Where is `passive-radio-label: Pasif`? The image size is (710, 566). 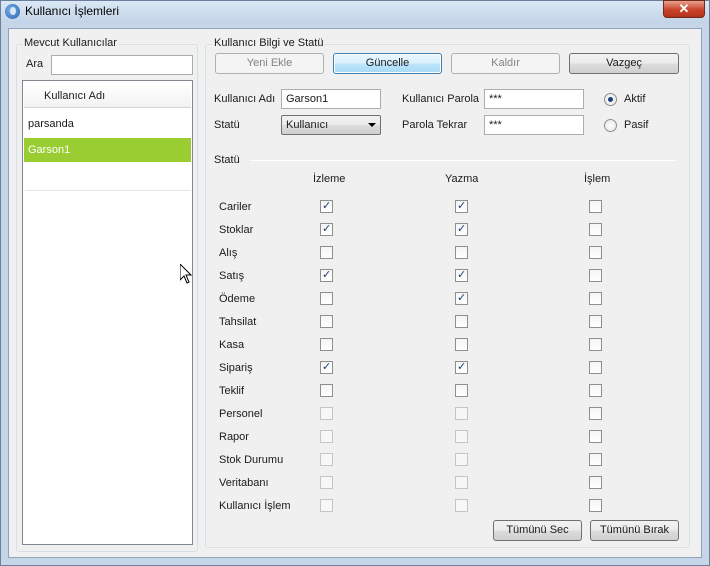
passive-radio-label: Pasif is located at coordinates (636, 125).